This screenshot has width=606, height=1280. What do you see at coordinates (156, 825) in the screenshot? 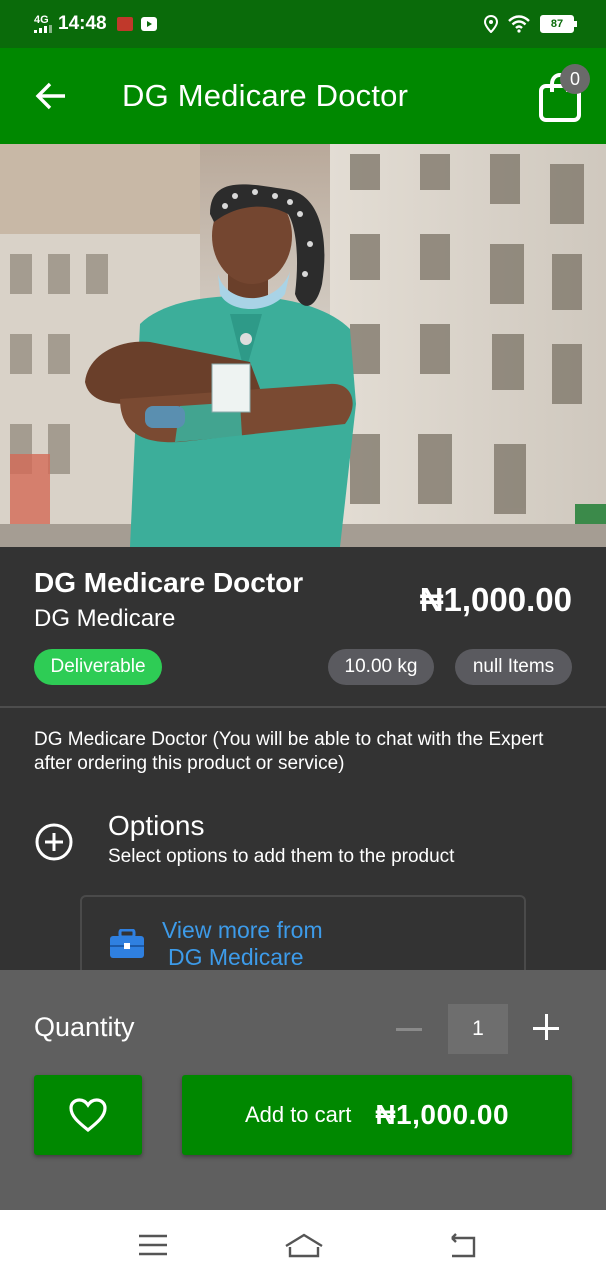
I see `options-title: Options` at bounding box center [156, 825].